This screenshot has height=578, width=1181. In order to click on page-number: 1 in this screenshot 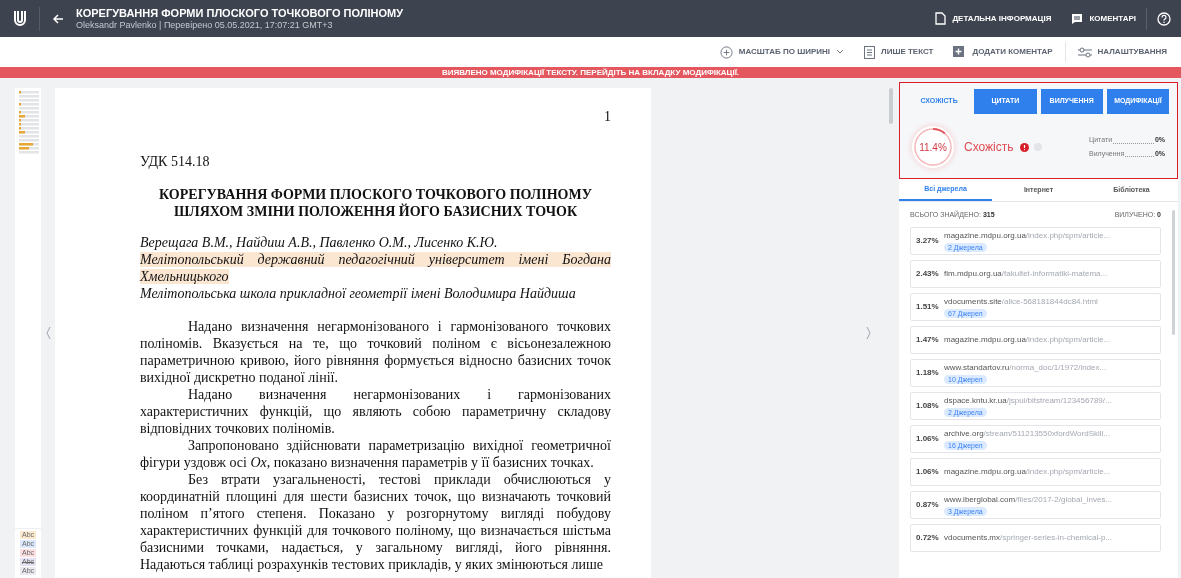, I will do `click(607, 117)`.